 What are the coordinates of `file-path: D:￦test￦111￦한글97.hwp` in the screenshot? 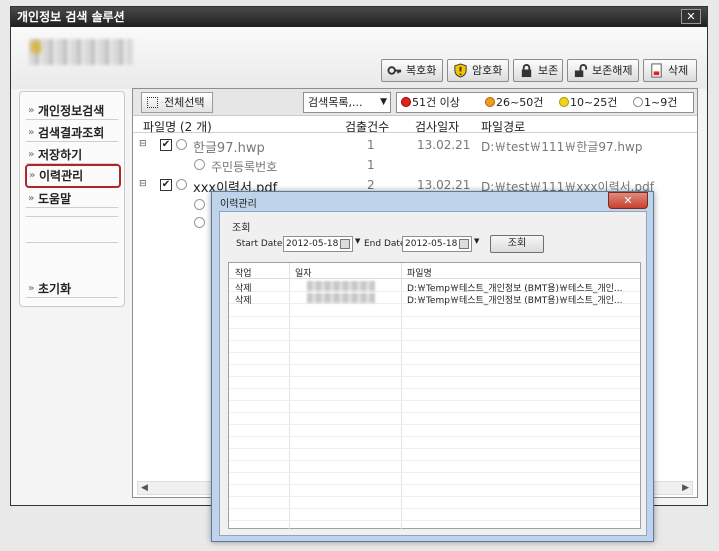 It's located at (562, 147).